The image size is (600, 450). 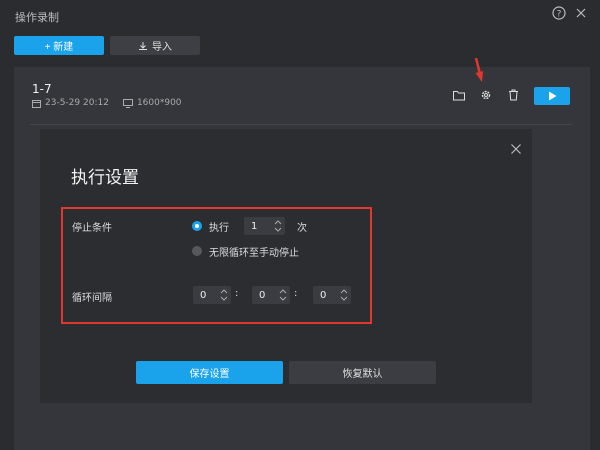 I want to click on trash-icon, so click(x=513, y=95).